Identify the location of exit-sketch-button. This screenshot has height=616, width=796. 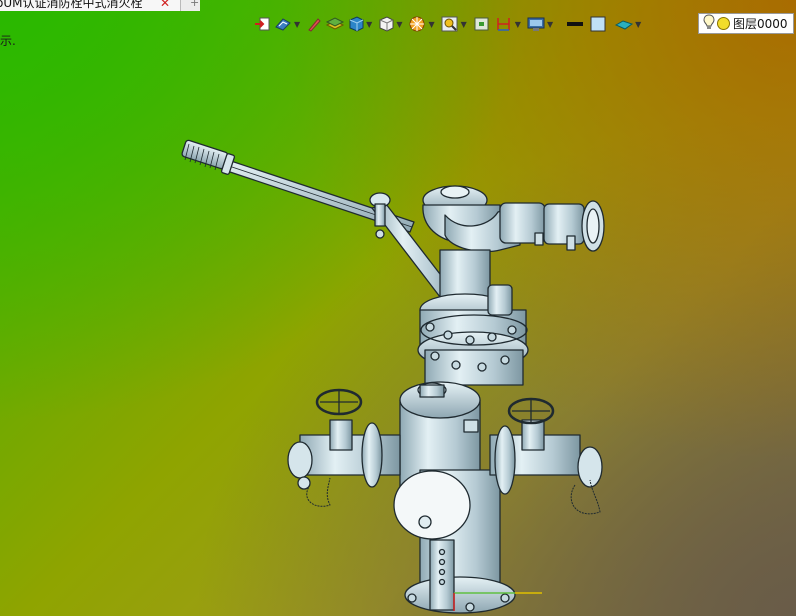
(262, 24).